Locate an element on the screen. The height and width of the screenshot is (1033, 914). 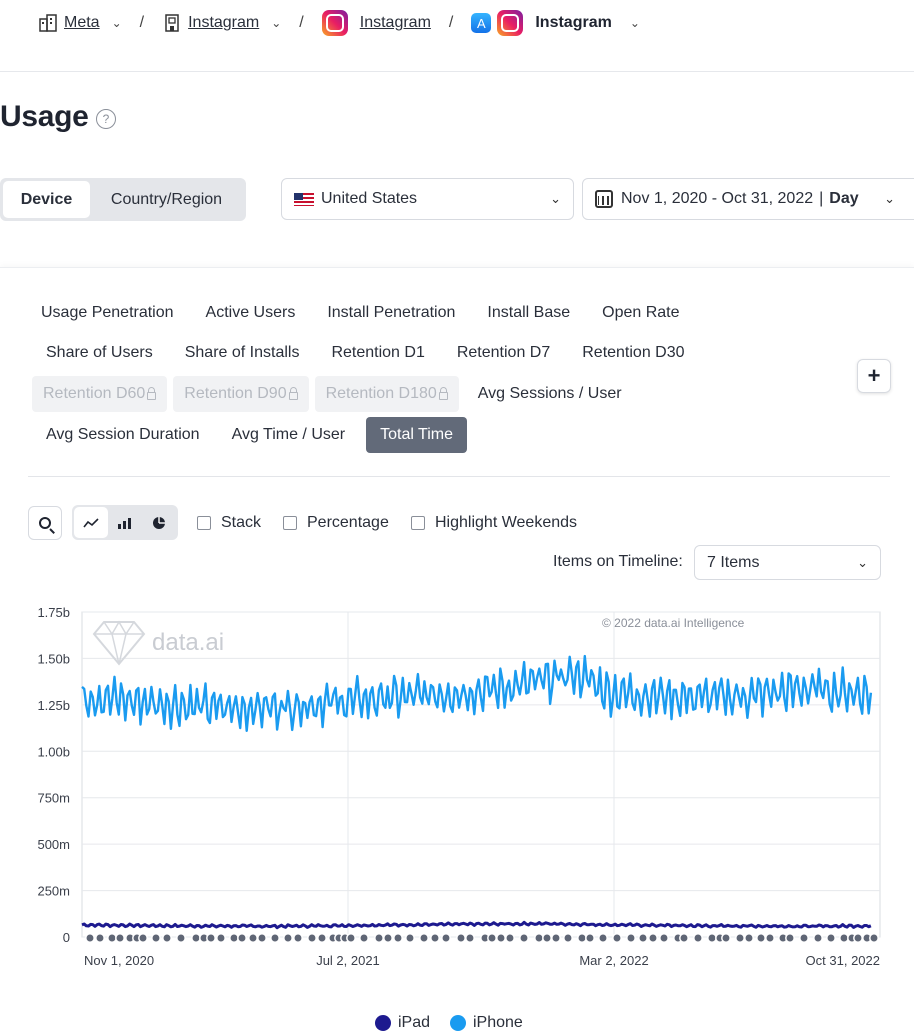
breadcrumb-app-link: Instagram is located at coordinates (395, 23).